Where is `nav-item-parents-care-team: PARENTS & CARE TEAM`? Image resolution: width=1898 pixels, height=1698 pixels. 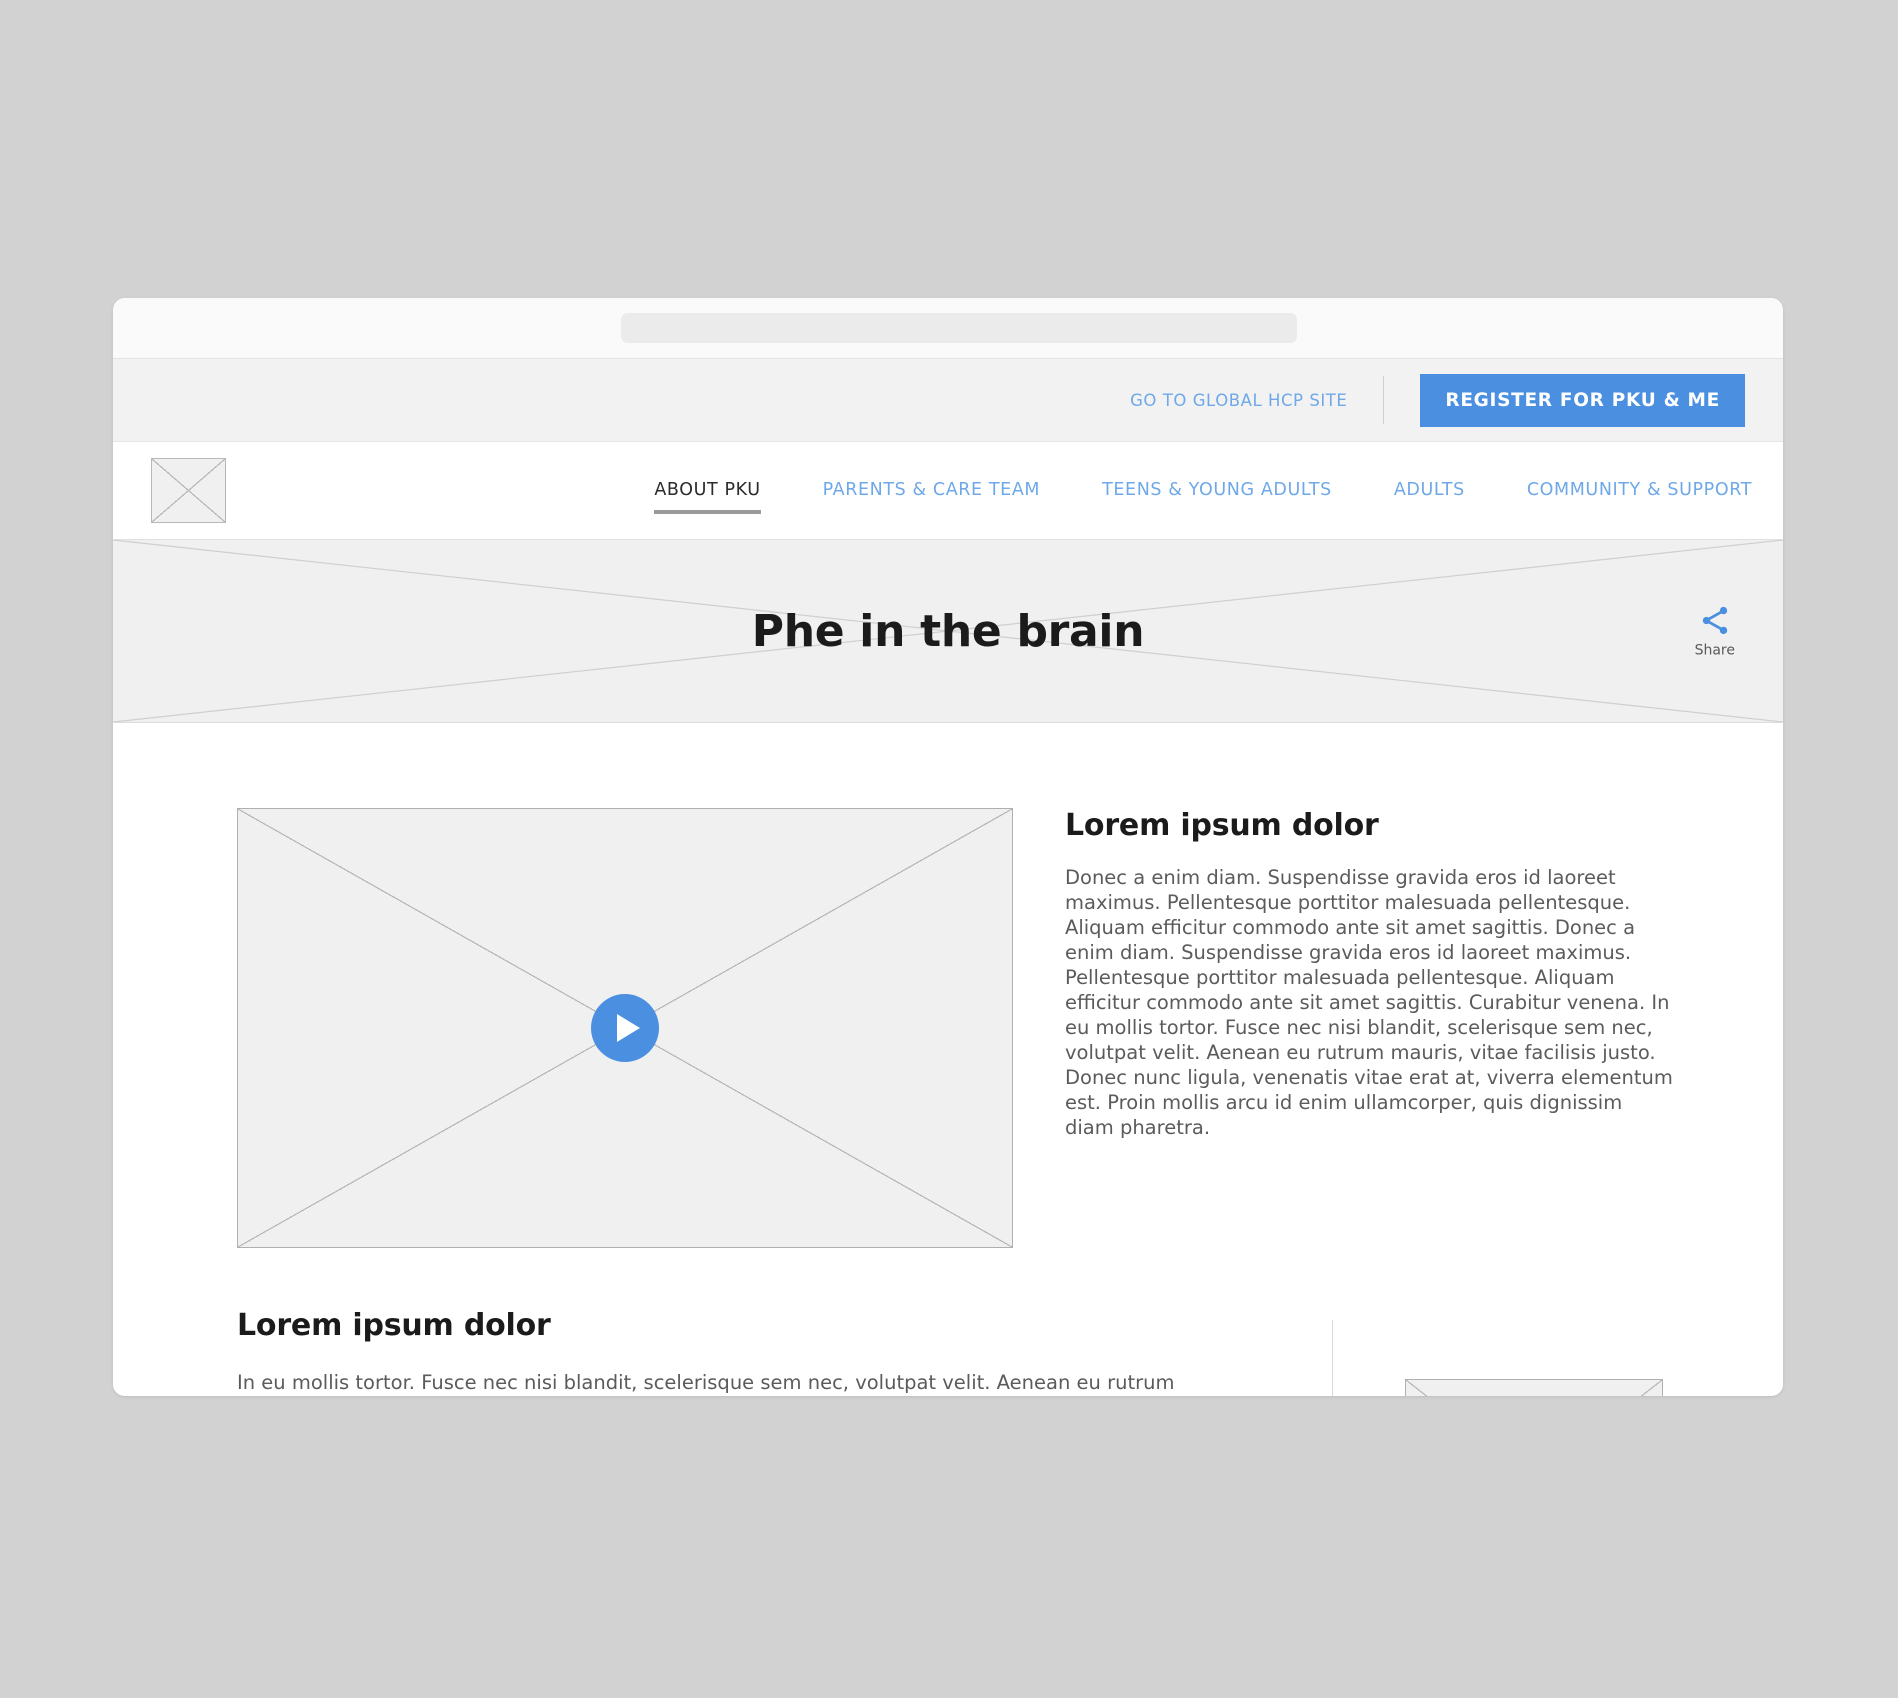 nav-item-parents-care-team: PARENTS & CARE TEAM is located at coordinates (931, 490).